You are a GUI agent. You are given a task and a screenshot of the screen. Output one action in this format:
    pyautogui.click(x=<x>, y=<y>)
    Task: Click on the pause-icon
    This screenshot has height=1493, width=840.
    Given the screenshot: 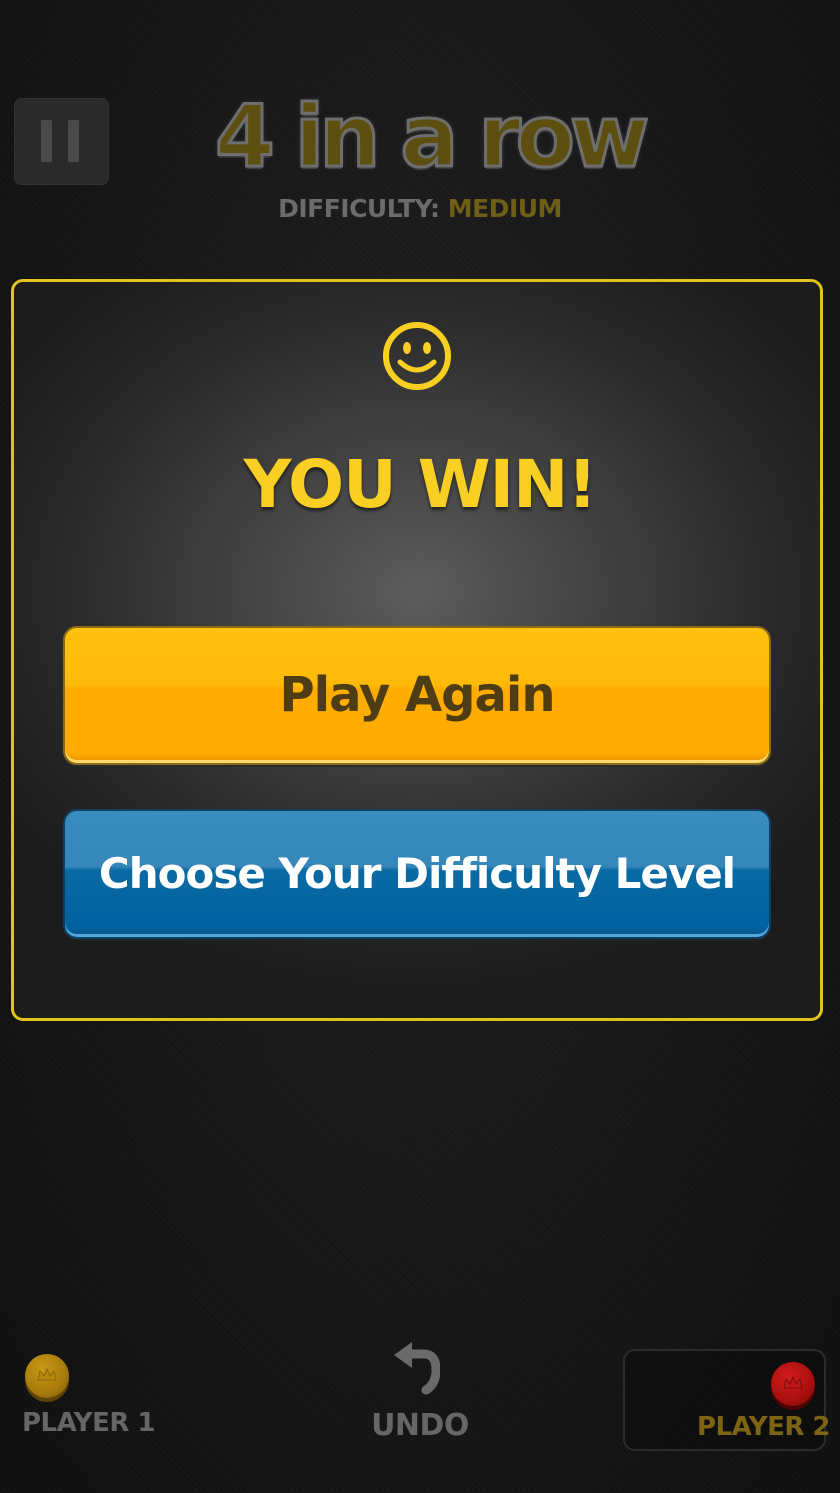 What is the action you would take?
    pyautogui.click(x=46, y=141)
    